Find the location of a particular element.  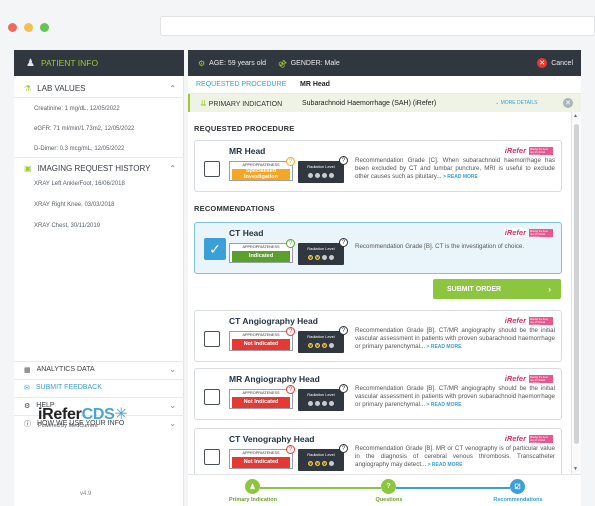

scroll-down-arrow: ▼ is located at coordinates (575, 469).